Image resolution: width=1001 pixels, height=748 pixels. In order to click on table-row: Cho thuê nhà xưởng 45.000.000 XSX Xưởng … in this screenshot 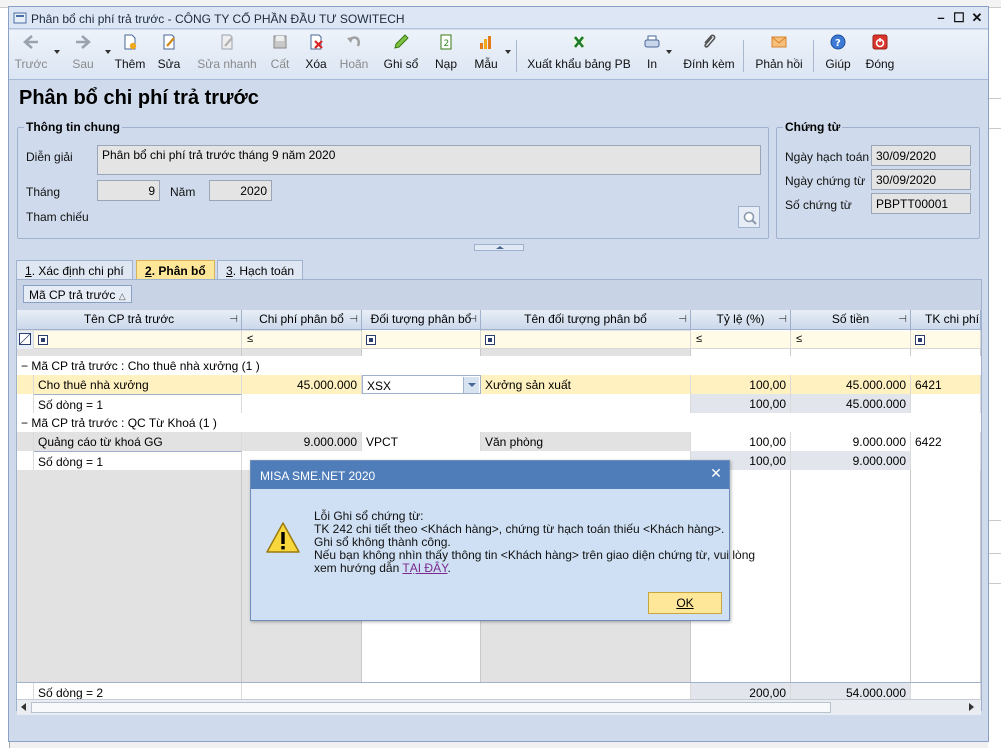, I will do `click(499, 384)`.